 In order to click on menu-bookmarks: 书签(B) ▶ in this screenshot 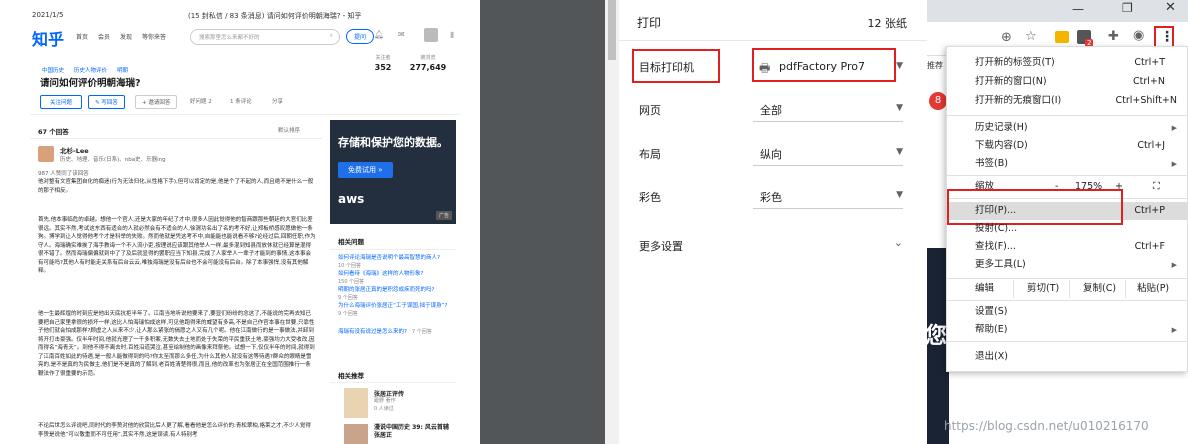, I will do `click(1067, 164)`.